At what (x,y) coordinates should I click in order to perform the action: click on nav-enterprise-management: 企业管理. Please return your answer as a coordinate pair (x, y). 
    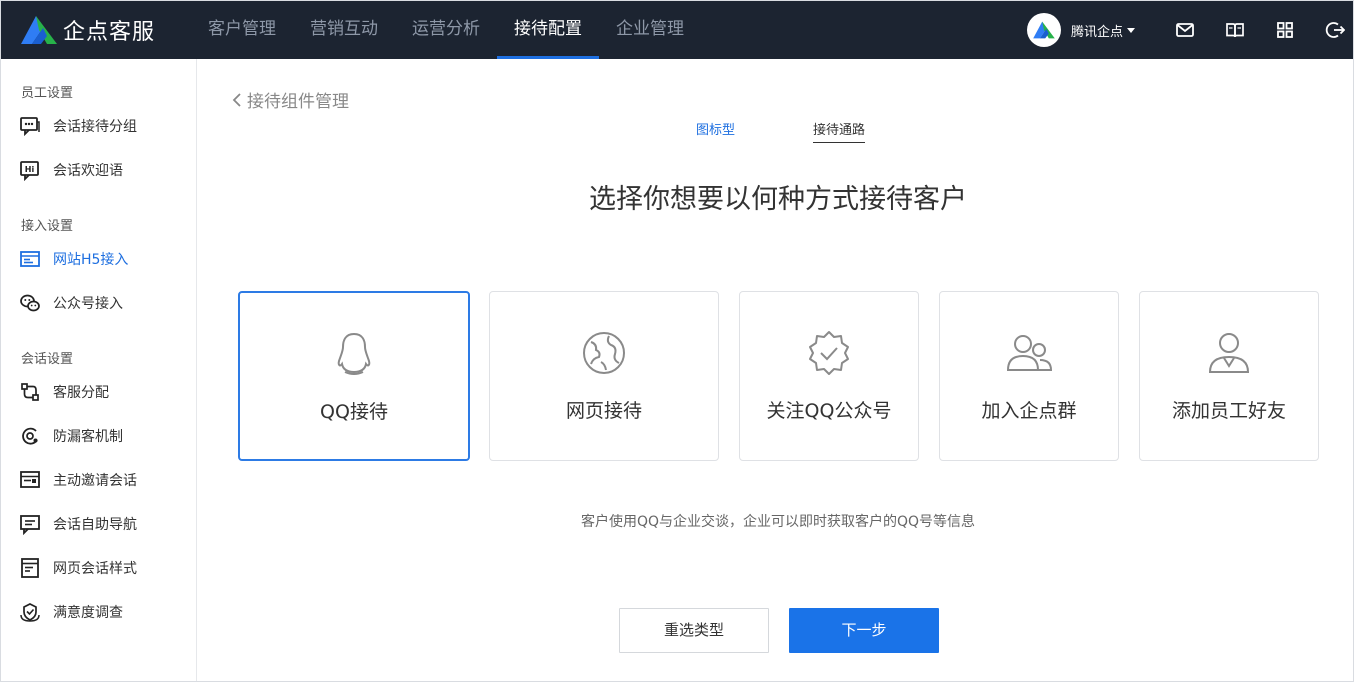
    Looking at the image, I should click on (650, 30).